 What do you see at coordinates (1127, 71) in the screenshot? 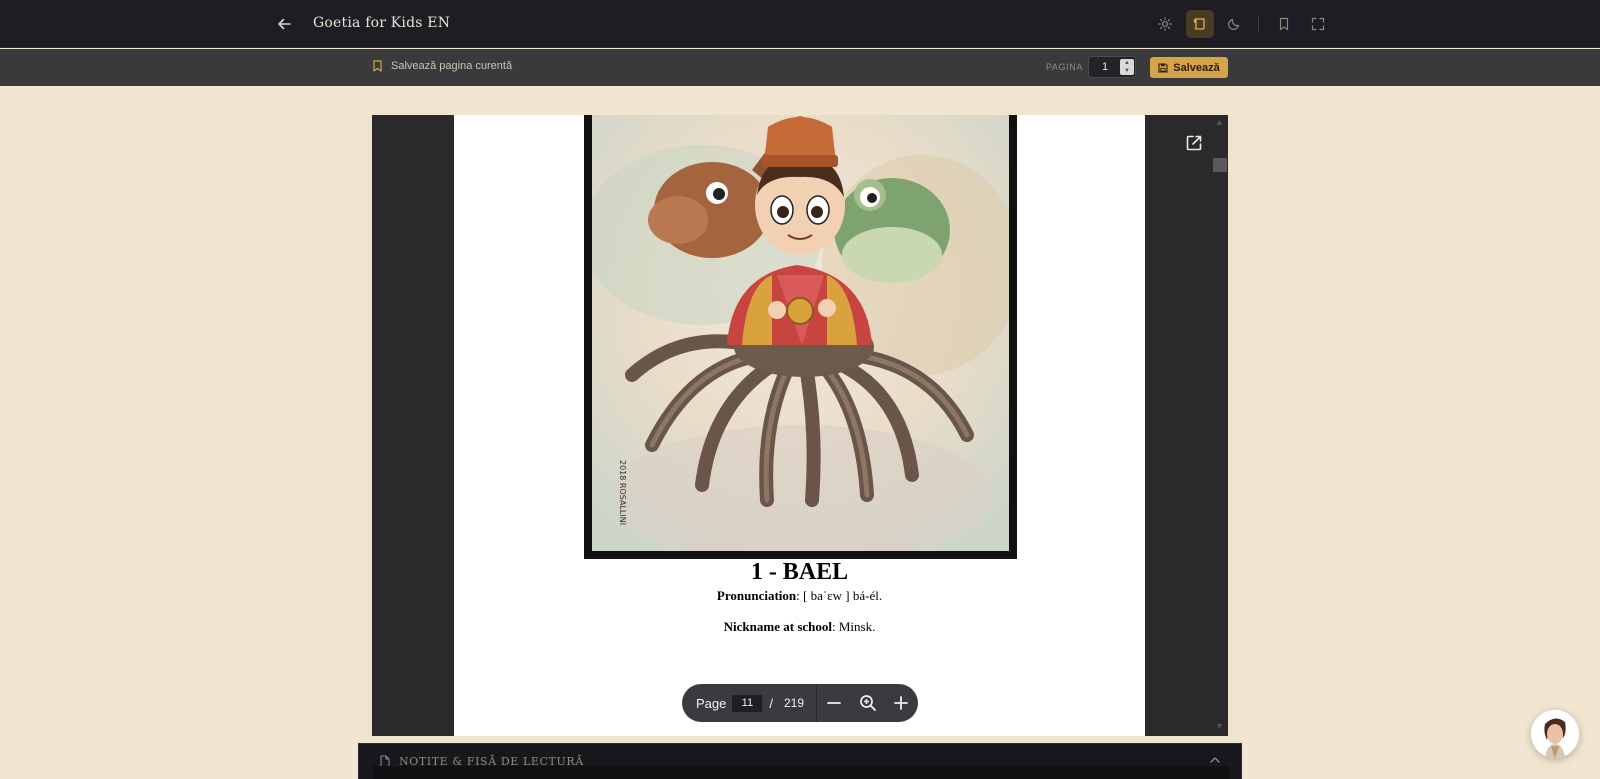
I see `chevron-down-icon: ▼` at bounding box center [1127, 71].